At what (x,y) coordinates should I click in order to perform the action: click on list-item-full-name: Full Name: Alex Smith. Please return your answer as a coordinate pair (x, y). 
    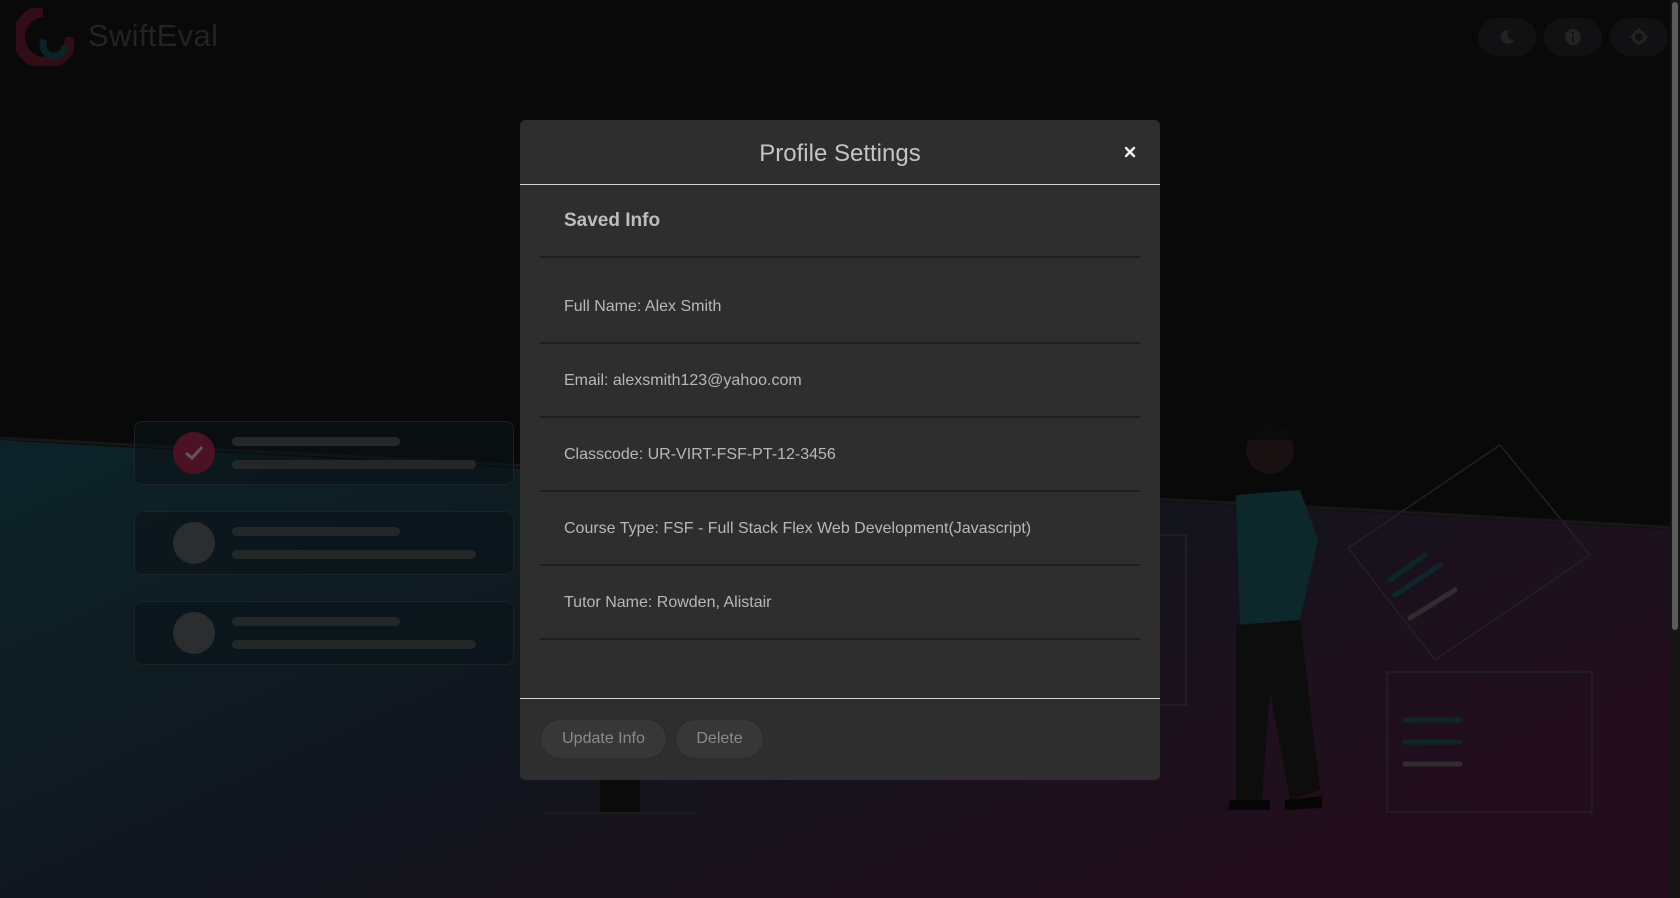
    Looking at the image, I should click on (840, 307).